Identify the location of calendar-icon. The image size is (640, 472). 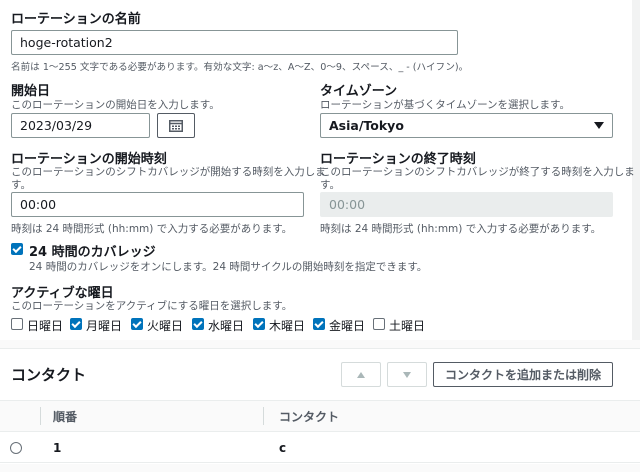
(176, 125).